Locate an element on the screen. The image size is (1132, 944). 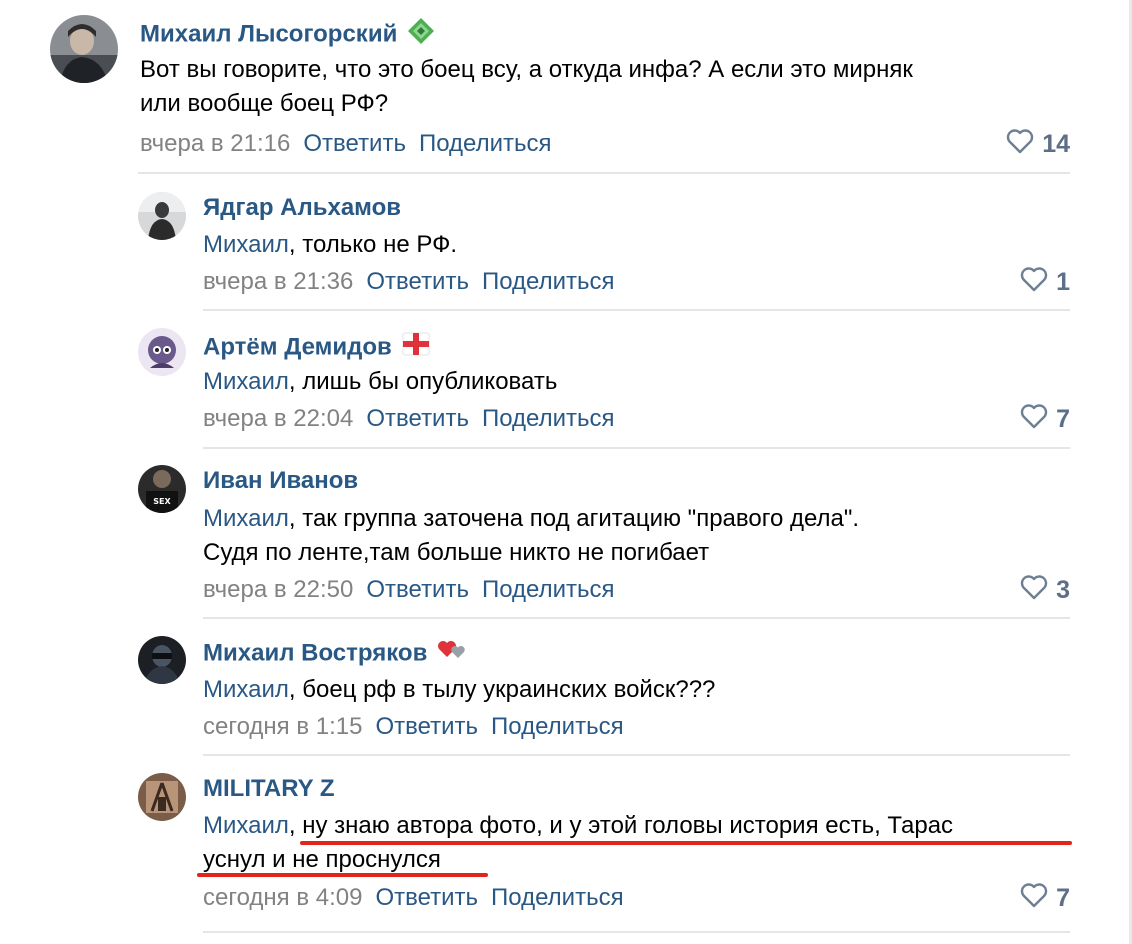
like-button: 1 is located at coordinates (1045, 283).